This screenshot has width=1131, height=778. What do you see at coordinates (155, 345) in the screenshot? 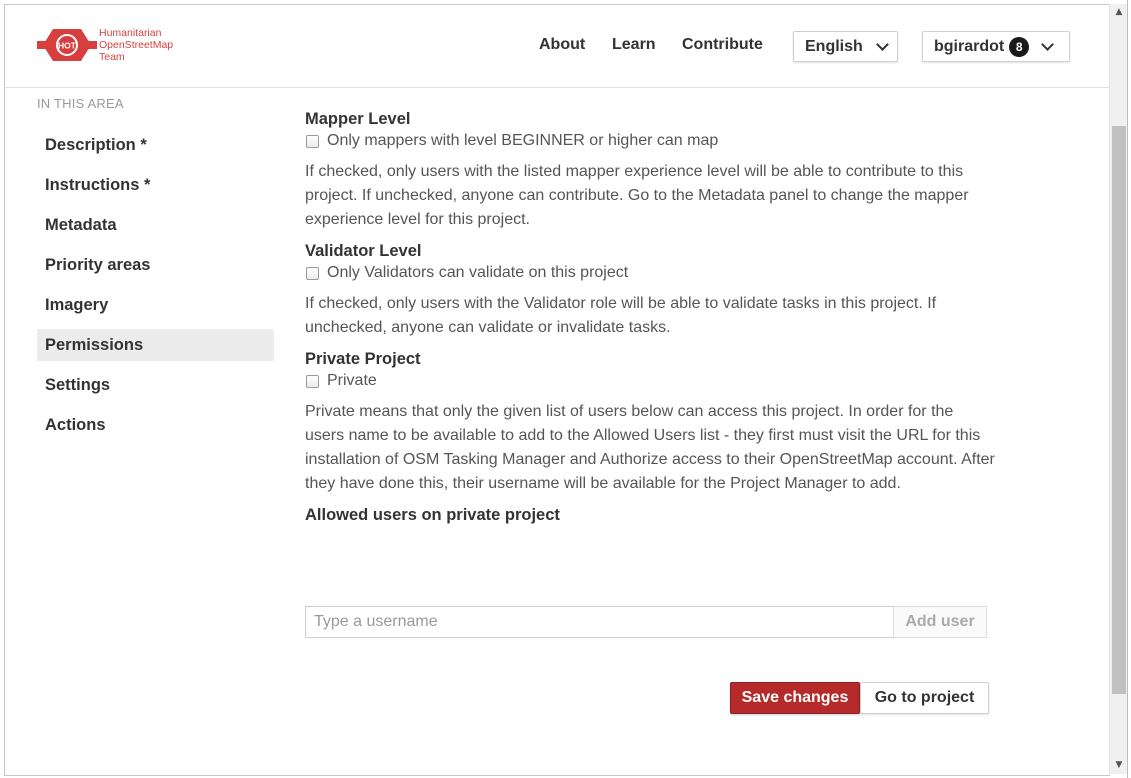
I see `sidebar-item-permissions: Permissions` at bounding box center [155, 345].